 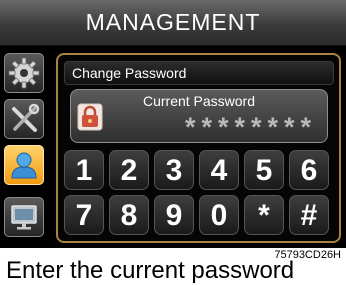 What do you see at coordinates (129, 215) in the screenshot?
I see `key-8: 8` at bounding box center [129, 215].